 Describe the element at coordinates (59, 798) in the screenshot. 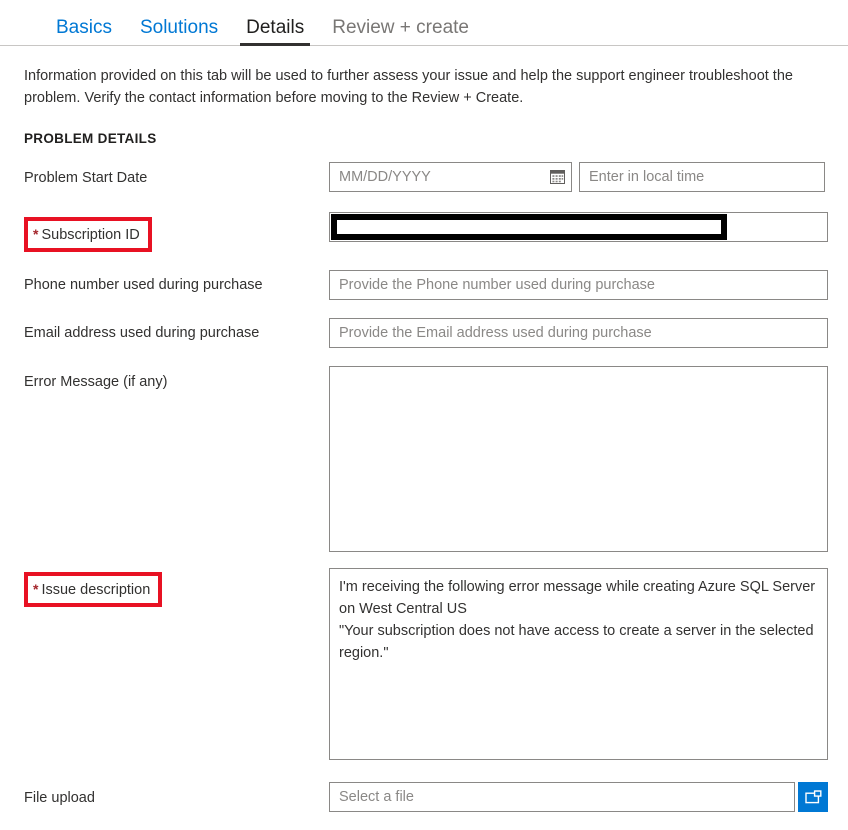

I see `label-file-upload: File upload` at that location.